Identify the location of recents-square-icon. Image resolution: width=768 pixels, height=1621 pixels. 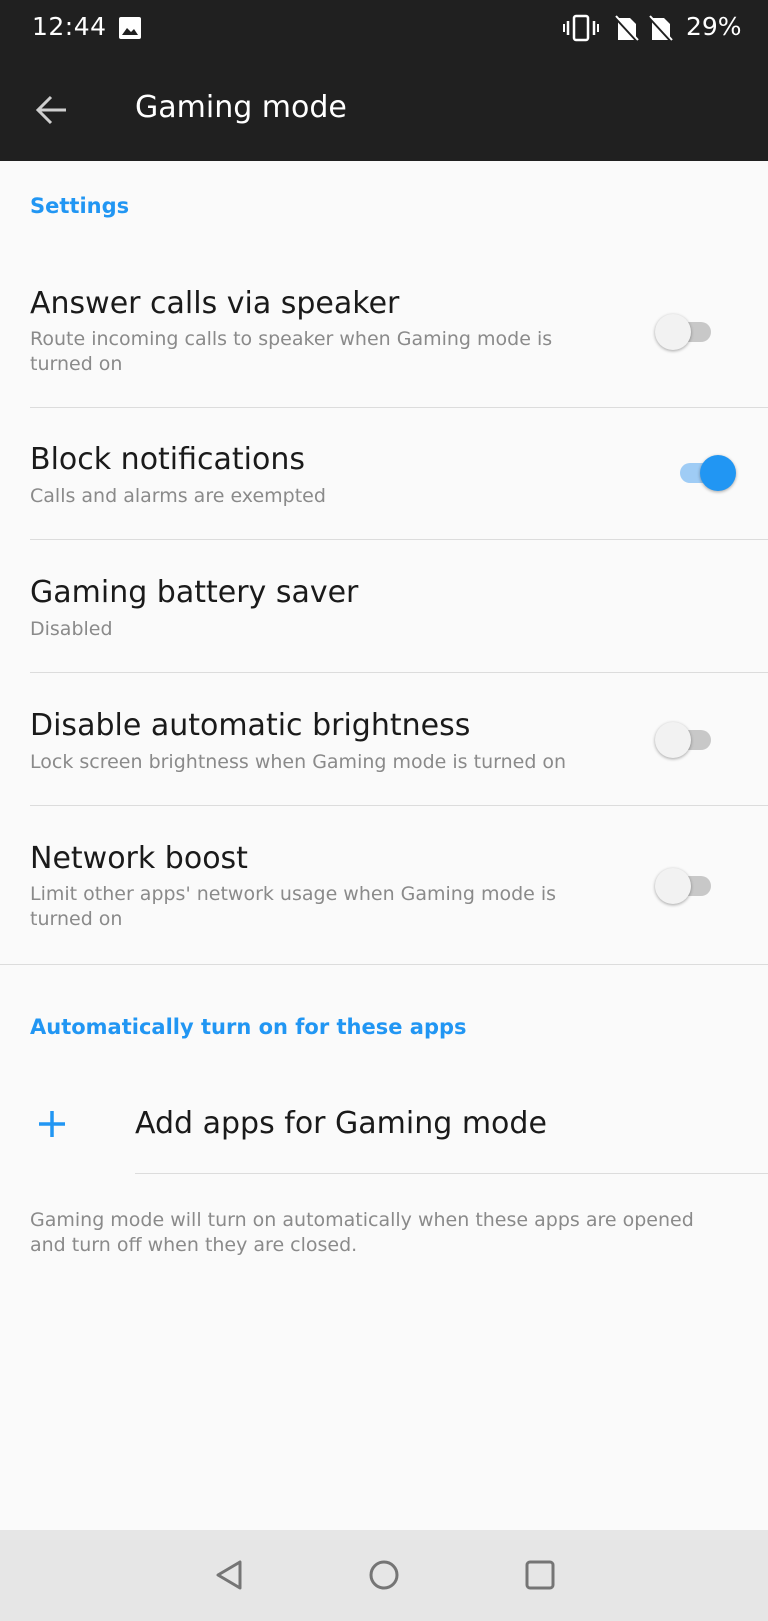
(540, 1575).